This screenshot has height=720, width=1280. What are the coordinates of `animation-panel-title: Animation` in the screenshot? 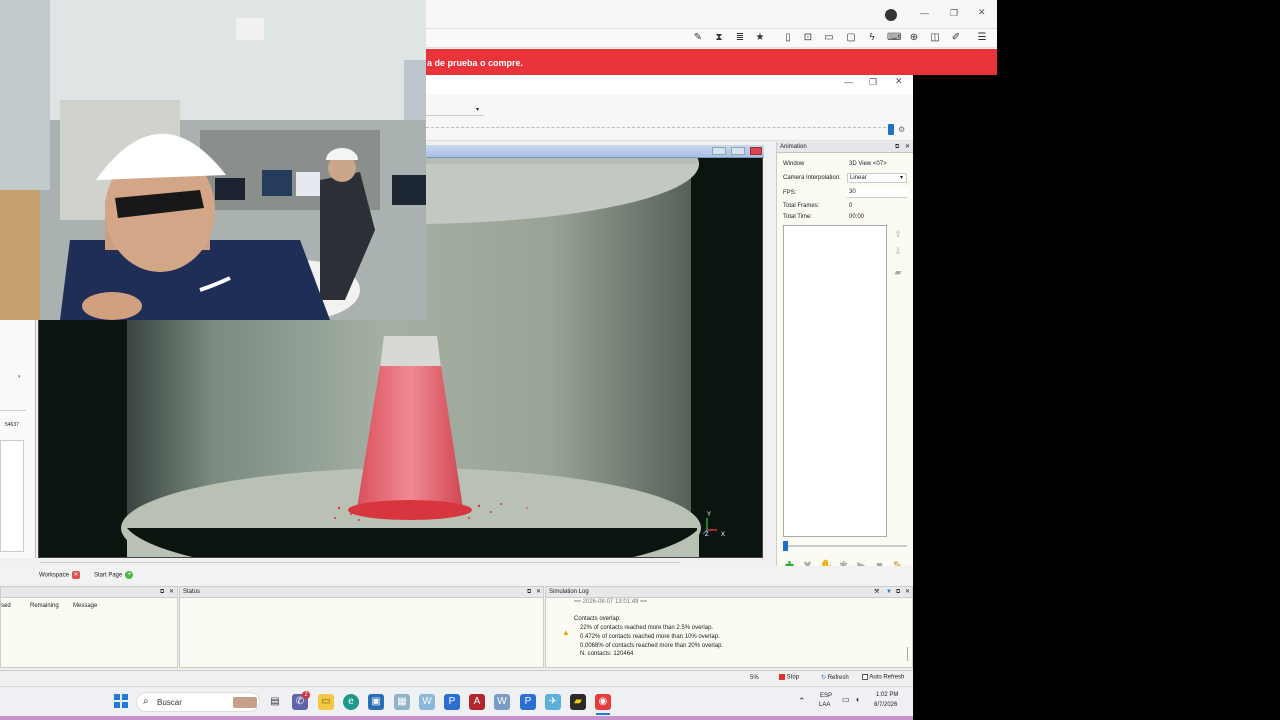 It's located at (793, 147).